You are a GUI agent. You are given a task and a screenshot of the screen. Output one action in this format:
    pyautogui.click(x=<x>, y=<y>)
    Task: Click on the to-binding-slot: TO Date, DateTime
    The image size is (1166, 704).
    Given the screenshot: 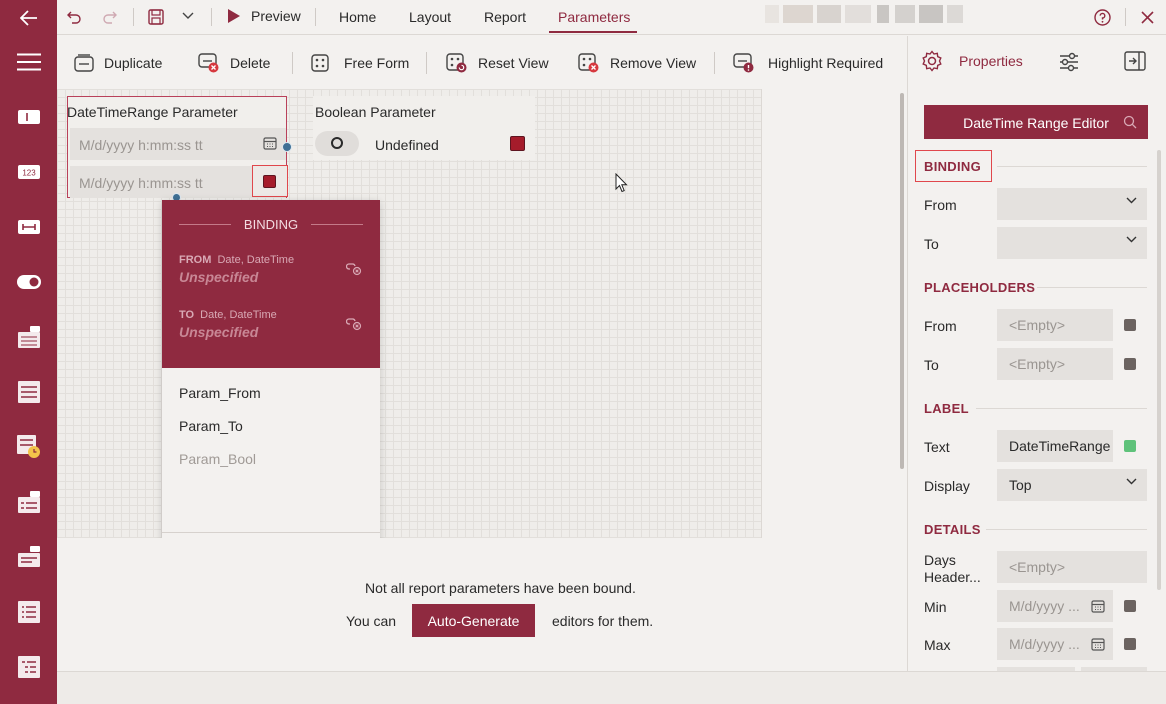 What is the action you would take?
    pyautogui.click(x=228, y=315)
    